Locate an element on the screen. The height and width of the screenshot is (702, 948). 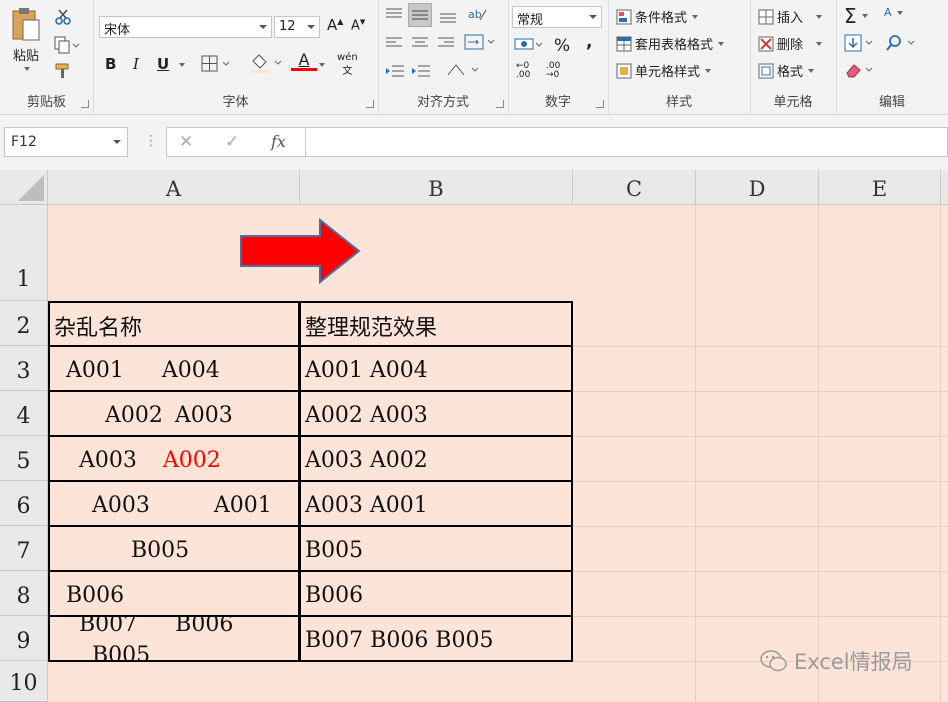
autosum-button: Σ is located at coordinates (856, 16).